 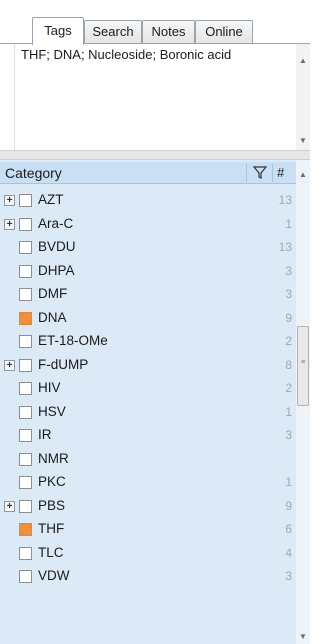 What do you see at coordinates (148, 506) in the screenshot?
I see `list-item: + PBS 9` at bounding box center [148, 506].